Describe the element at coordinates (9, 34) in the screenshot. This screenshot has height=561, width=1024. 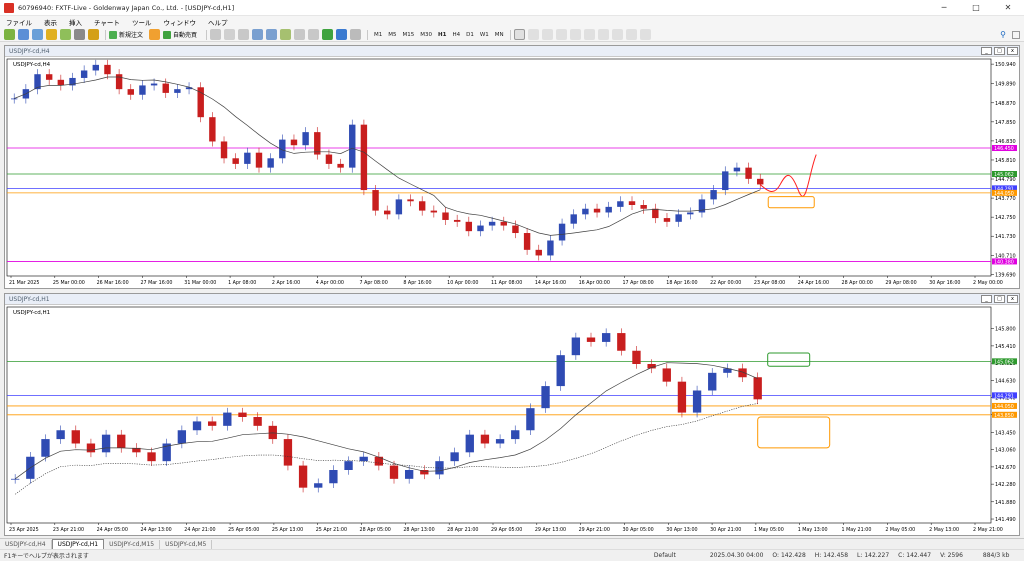
I see `new-chart-icon` at that location.